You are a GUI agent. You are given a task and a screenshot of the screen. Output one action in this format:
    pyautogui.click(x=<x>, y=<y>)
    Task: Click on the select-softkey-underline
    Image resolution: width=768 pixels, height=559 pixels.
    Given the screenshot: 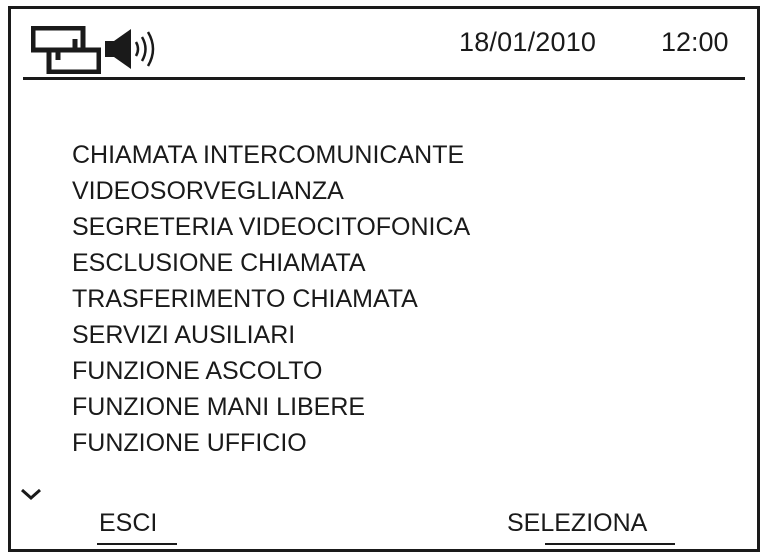 What is the action you would take?
    pyautogui.click(x=610, y=544)
    